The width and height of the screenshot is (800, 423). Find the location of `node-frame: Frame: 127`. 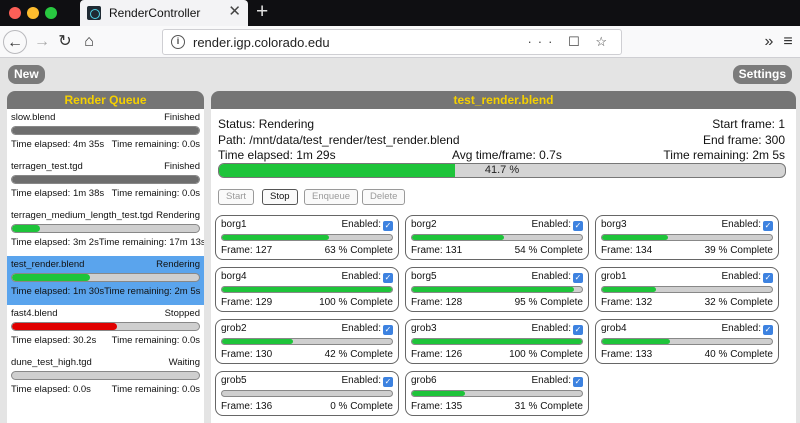

node-frame: Frame: 127 is located at coordinates (247, 250).